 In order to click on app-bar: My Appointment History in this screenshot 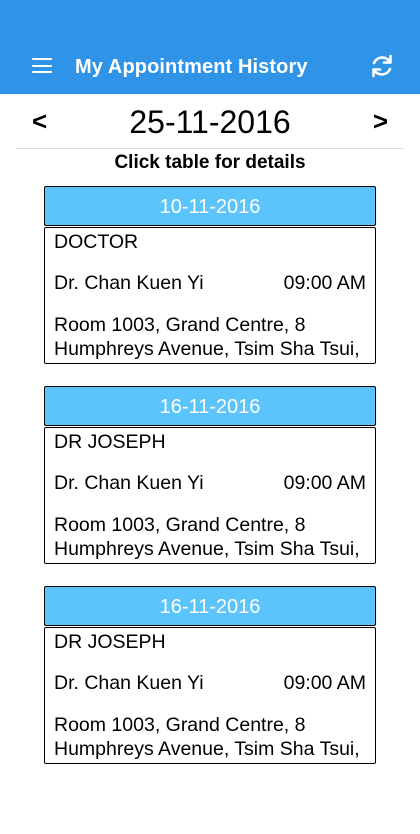, I will do `click(210, 47)`.